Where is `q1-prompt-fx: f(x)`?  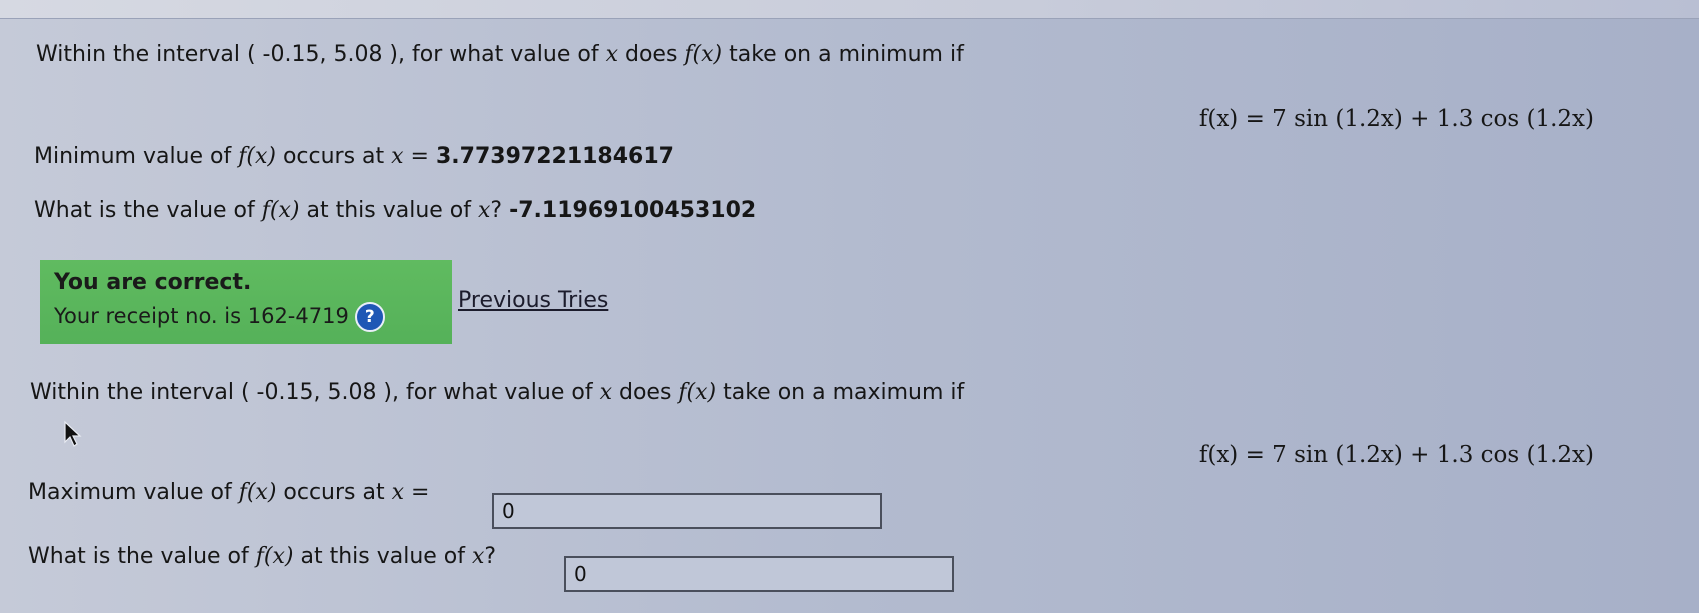 q1-prompt-fx: f(x) is located at coordinates (703, 54).